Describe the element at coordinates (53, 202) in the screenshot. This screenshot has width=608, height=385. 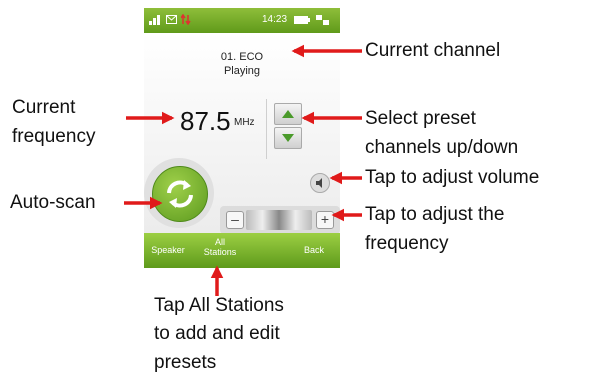
I see `label-autoscan: Auto-scan` at that location.